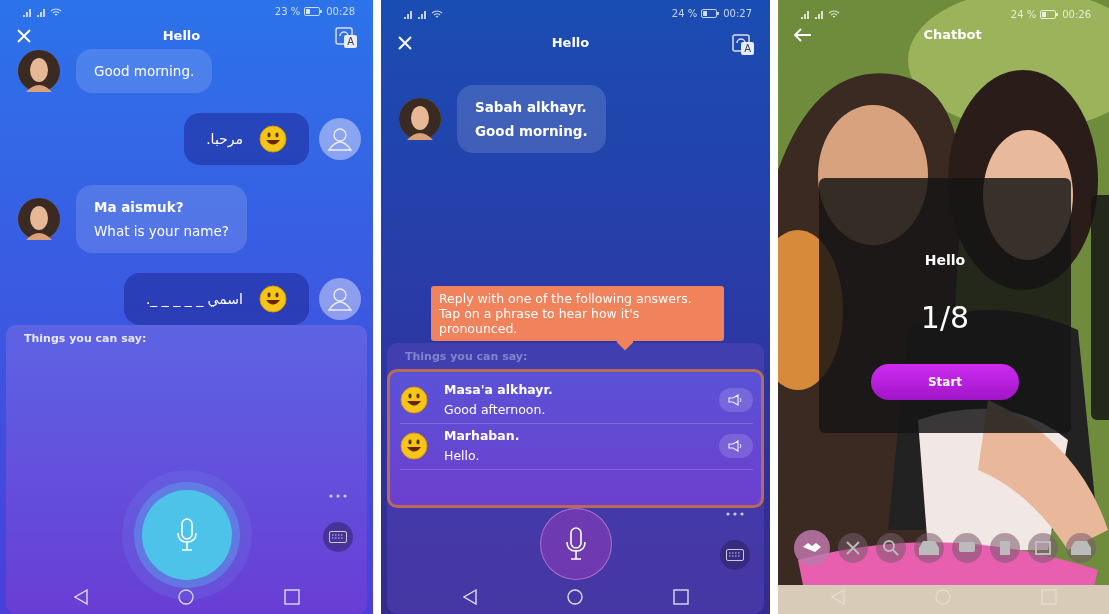  I want to click on message-translation: What is your name?, so click(161, 231).